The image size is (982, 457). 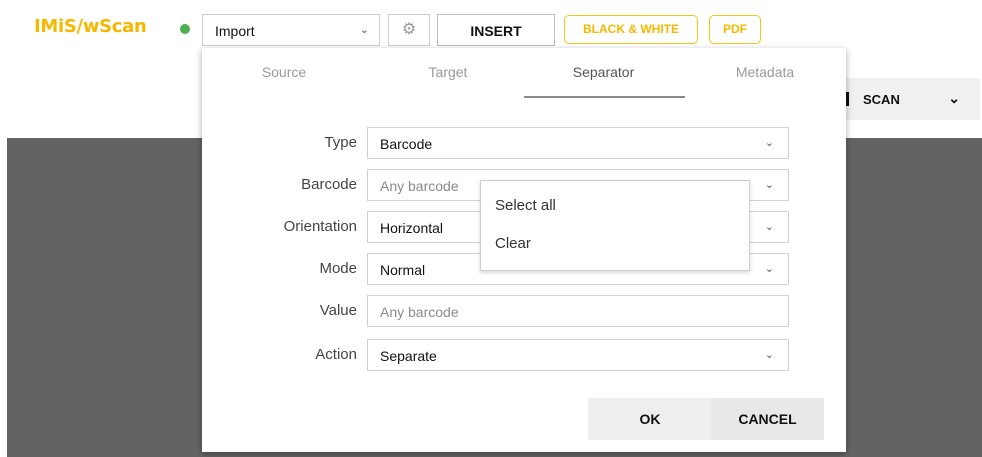 What do you see at coordinates (448, 72) in the screenshot?
I see `tab-target: Target` at bounding box center [448, 72].